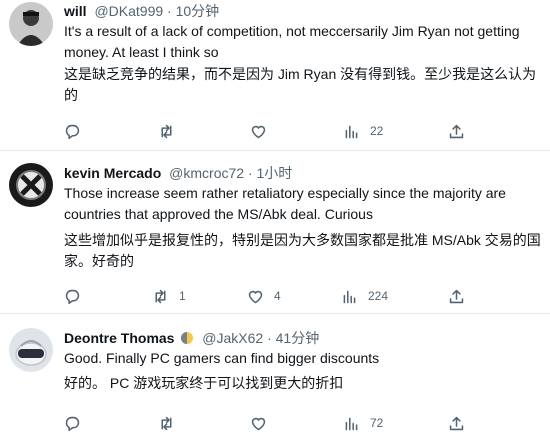  I want to click on action-bar: 22, so click(274, 131).